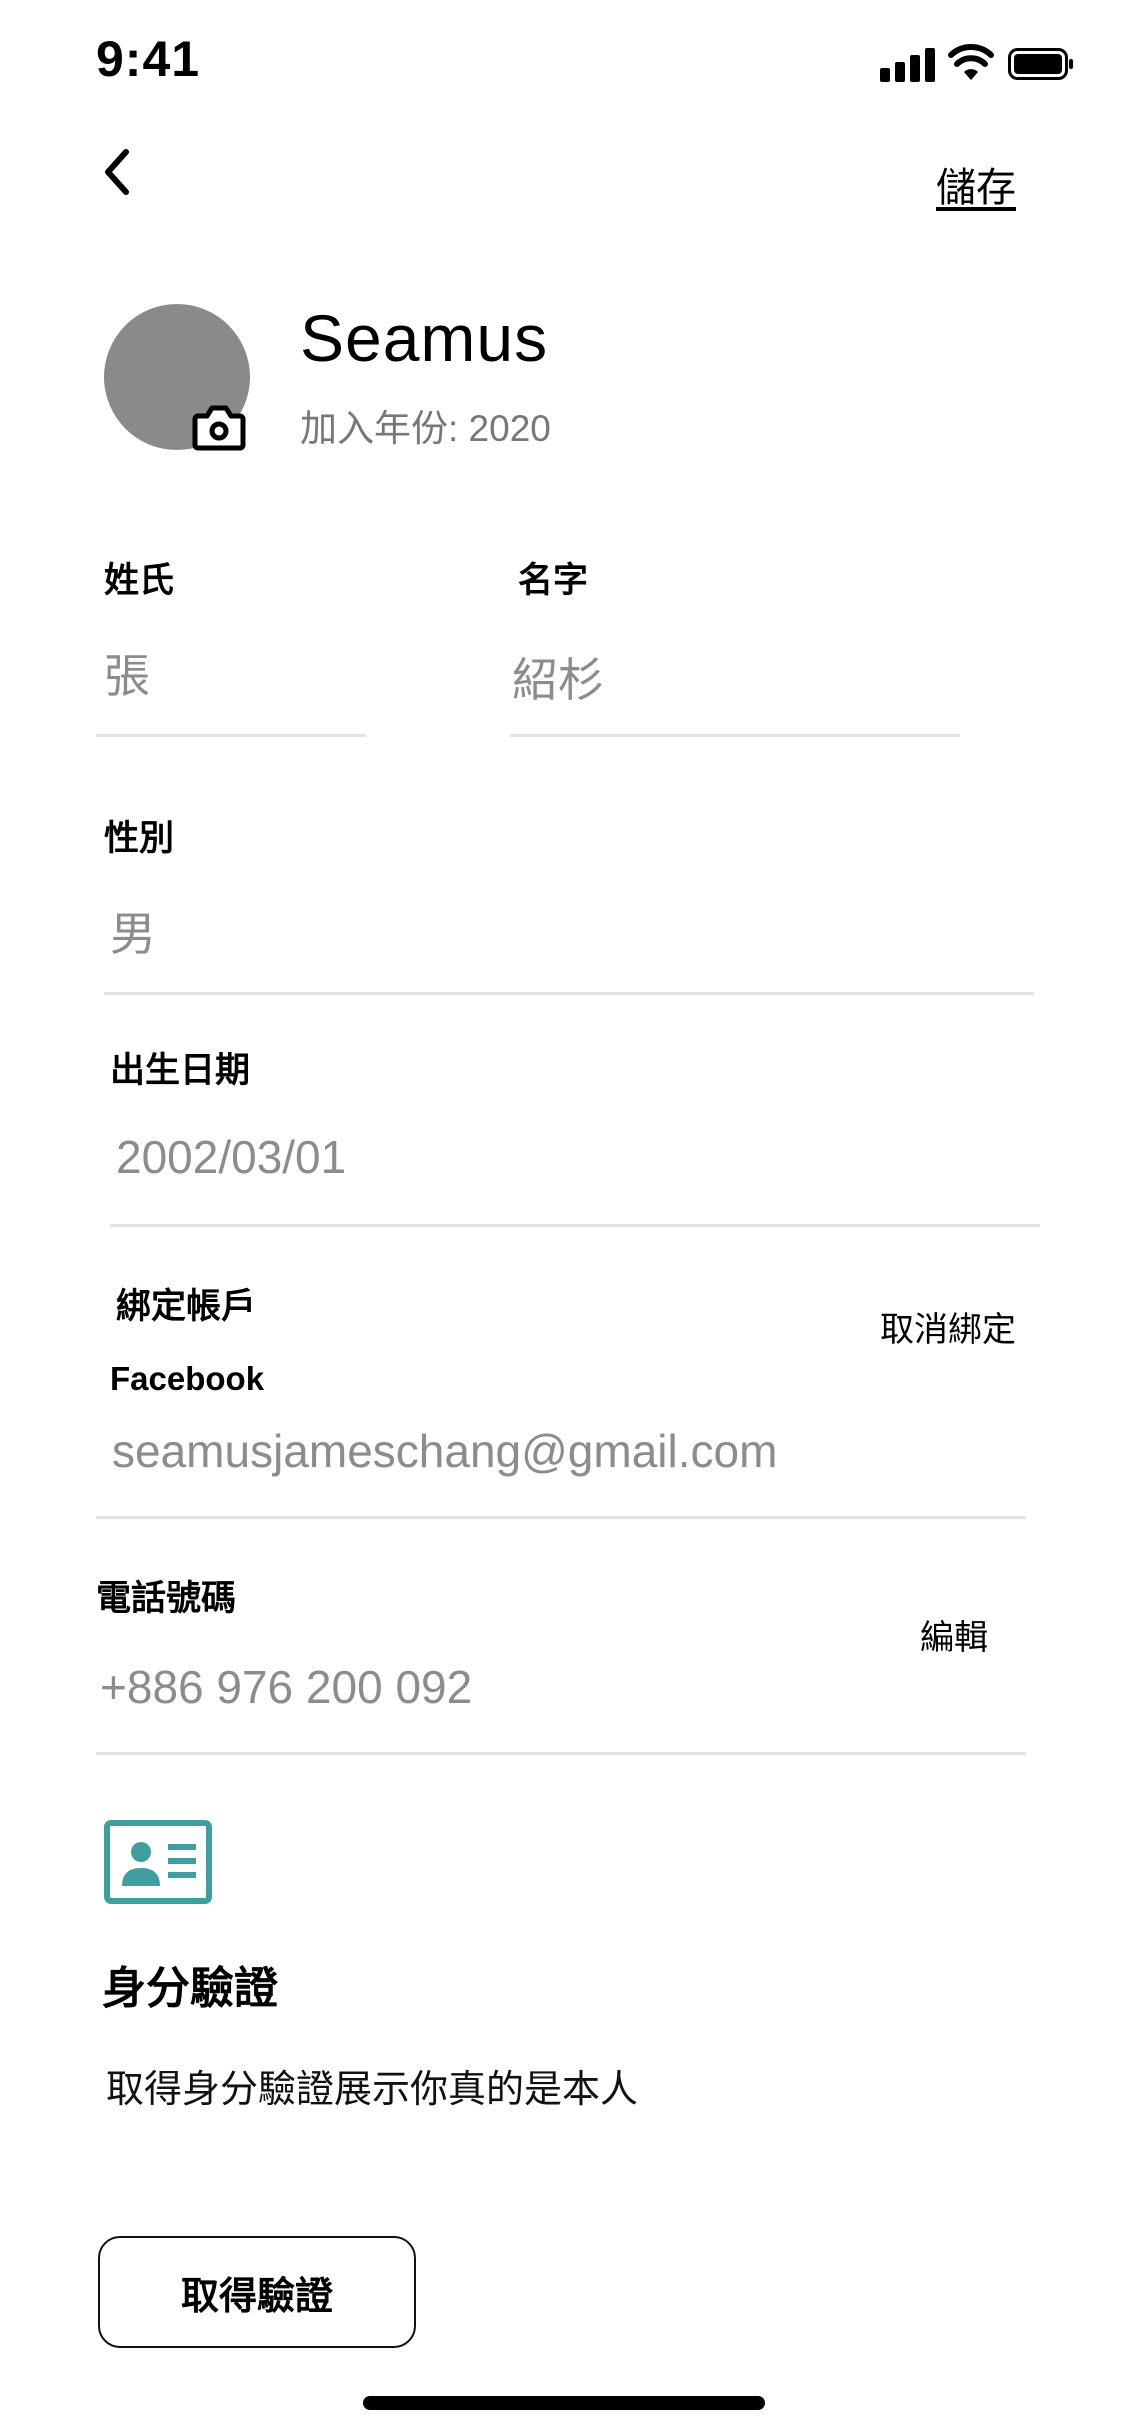 The image size is (1125, 2436). Describe the element at coordinates (1040, 64) in the screenshot. I see `battery-icon` at that location.